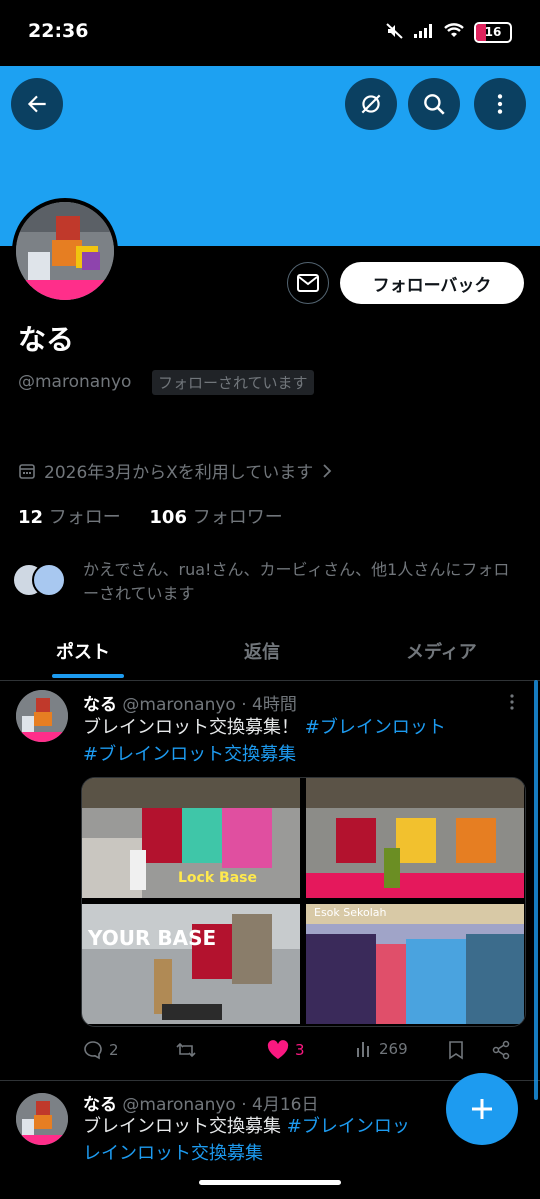 Image resolution: width=540 pixels, height=1199 pixels. I want to click on home-indicator, so click(270, 1182).